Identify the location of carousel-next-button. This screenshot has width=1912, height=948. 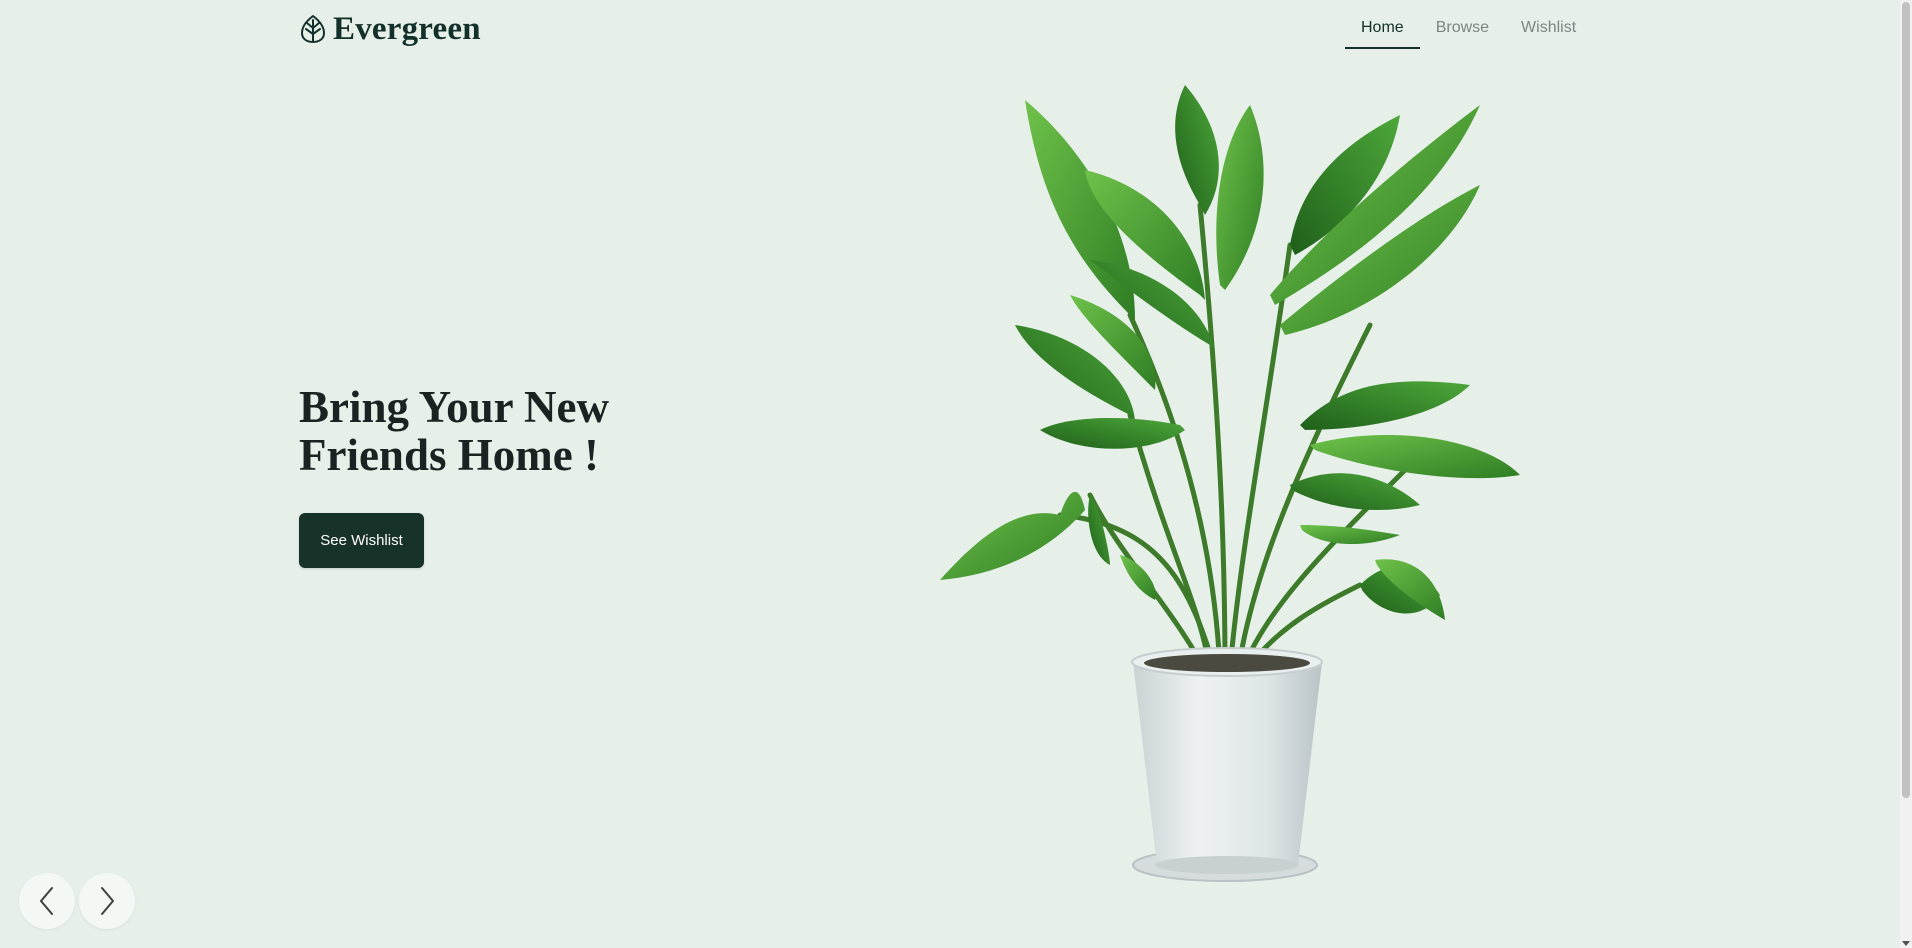
(107, 901).